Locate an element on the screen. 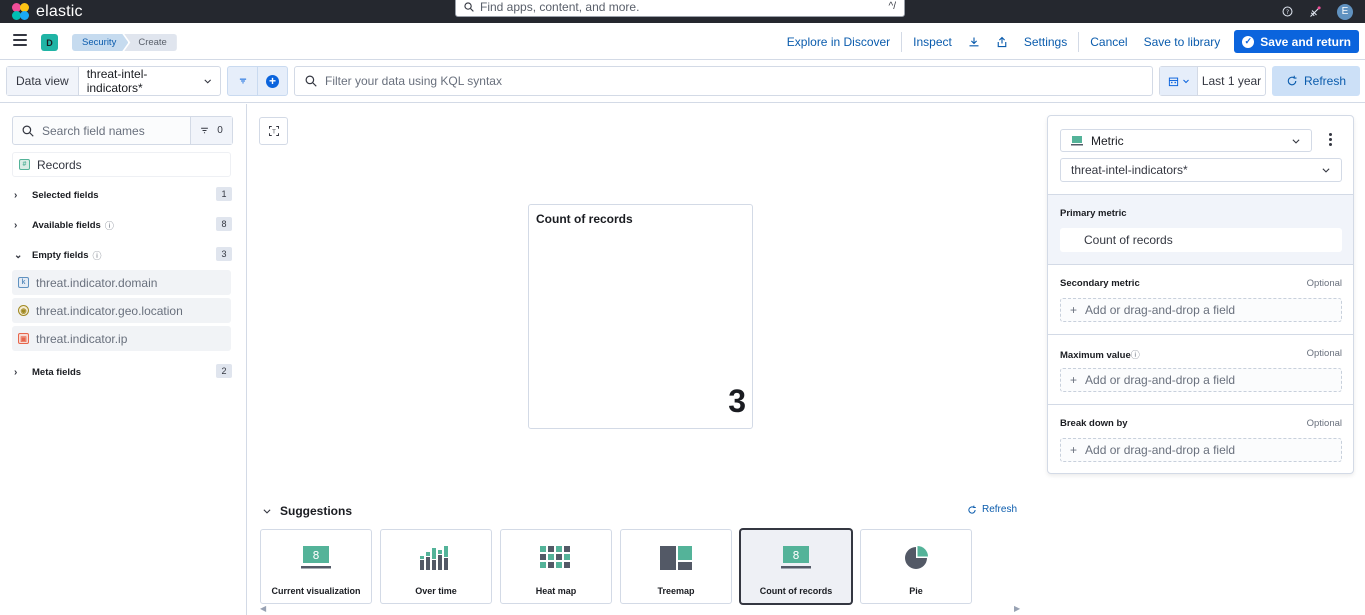 This screenshot has width=1365, height=615. maximum-value-dropzone: + Add or drag-and-drop a field is located at coordinates (1201, 380).